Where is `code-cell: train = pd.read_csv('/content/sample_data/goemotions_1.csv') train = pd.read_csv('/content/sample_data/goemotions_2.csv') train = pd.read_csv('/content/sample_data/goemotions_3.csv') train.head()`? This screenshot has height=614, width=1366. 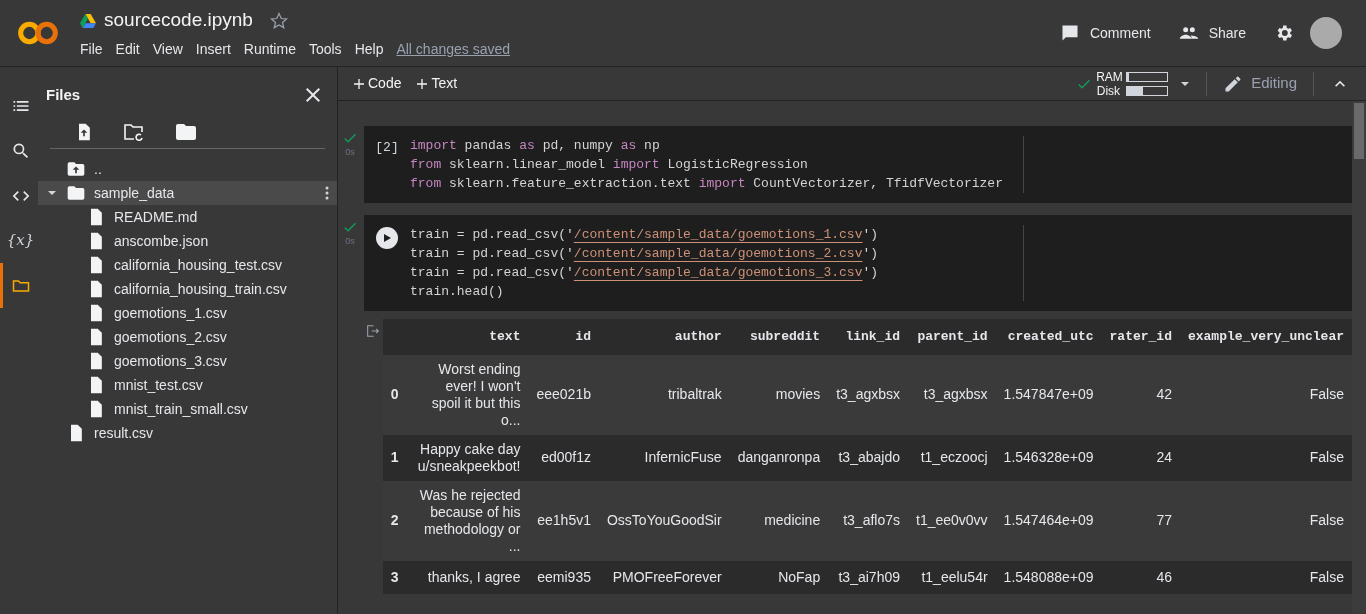
code-cell: train = pd.read_csv('/content/sample_data/goemotions_1.csv') train = pd.read_csv('/content/sample_data/goemotions_2.csv') train = pd.read_csv('/content/sample_data/goemotions_3.csv') train.head() is located at coordinates (858, 263).